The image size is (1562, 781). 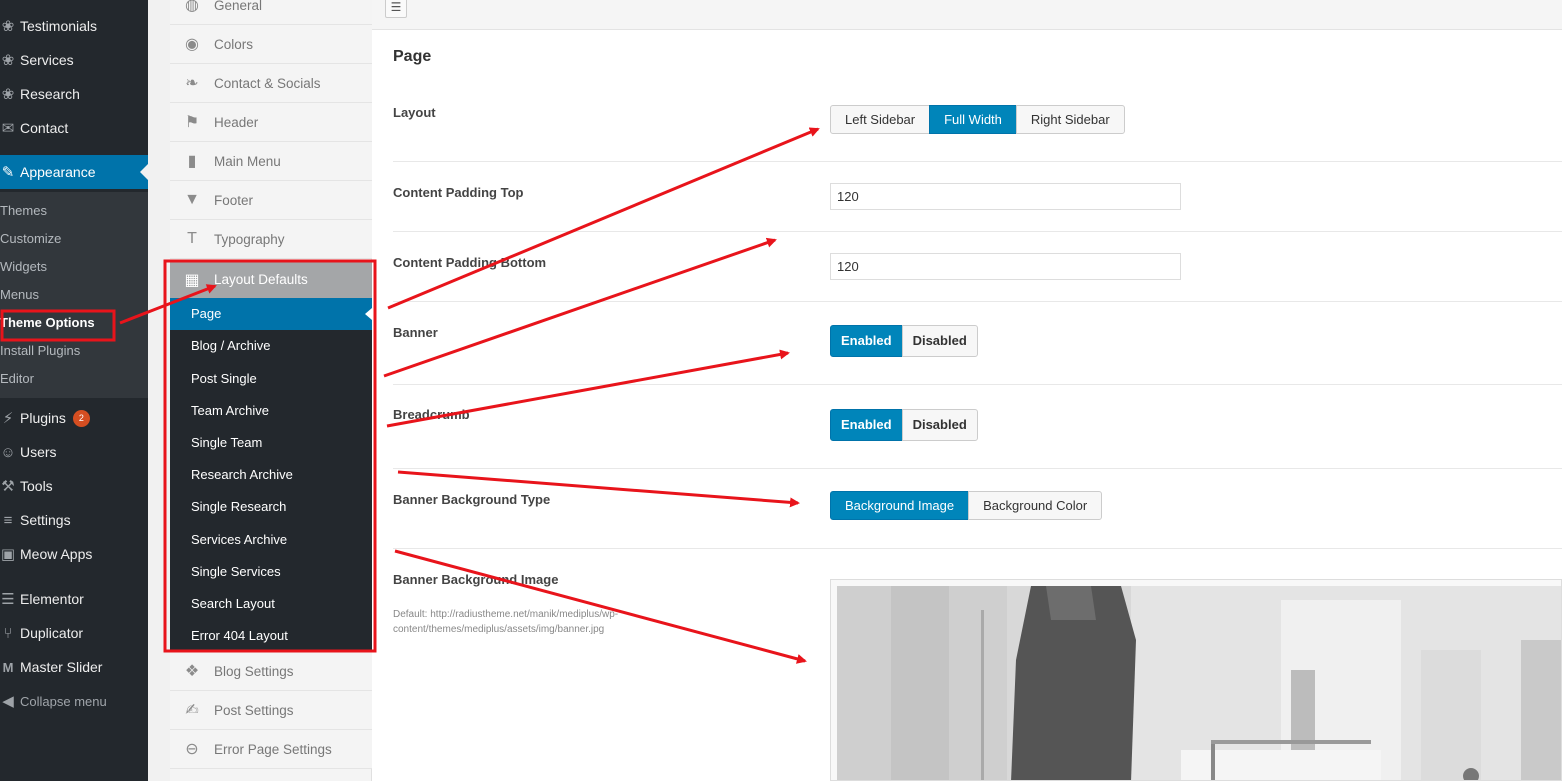 What do you see at coordinates (271, 12) in the screenshot?
I see `nav-general: ◍ General` at bounding box center [271, 12].